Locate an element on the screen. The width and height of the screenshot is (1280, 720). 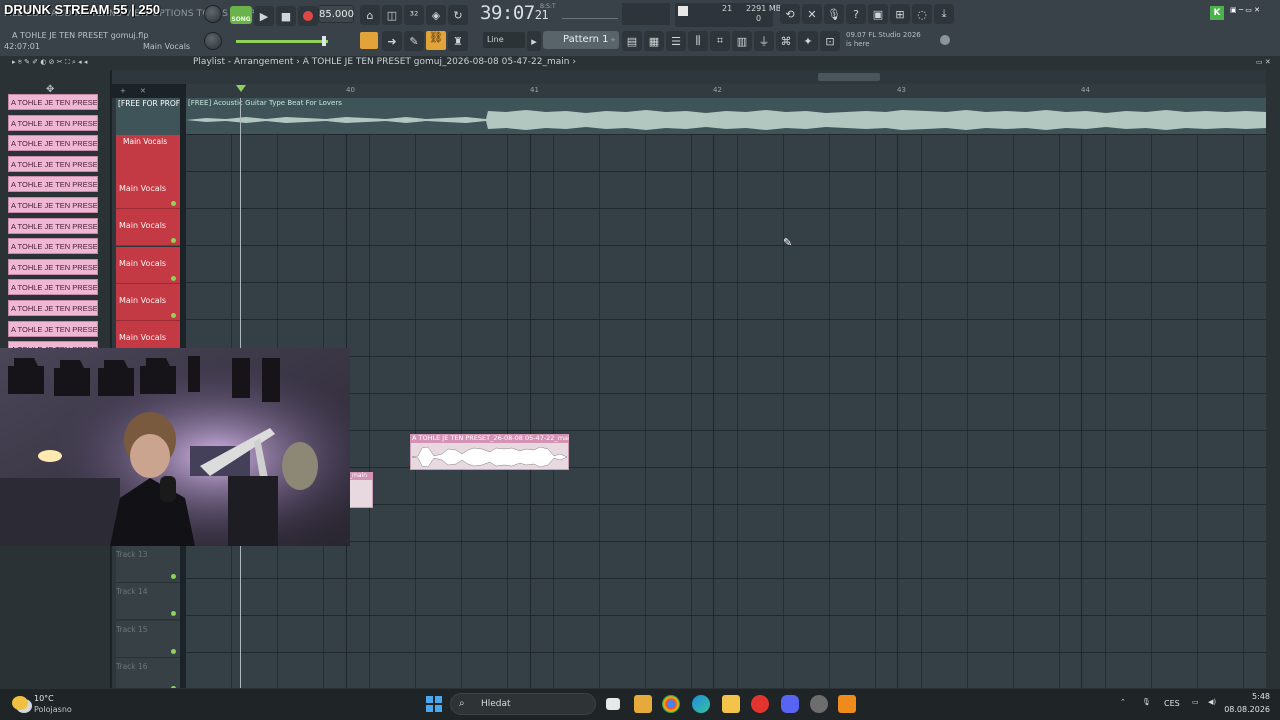
master-volume-handle is located at coordinates (324, 41).